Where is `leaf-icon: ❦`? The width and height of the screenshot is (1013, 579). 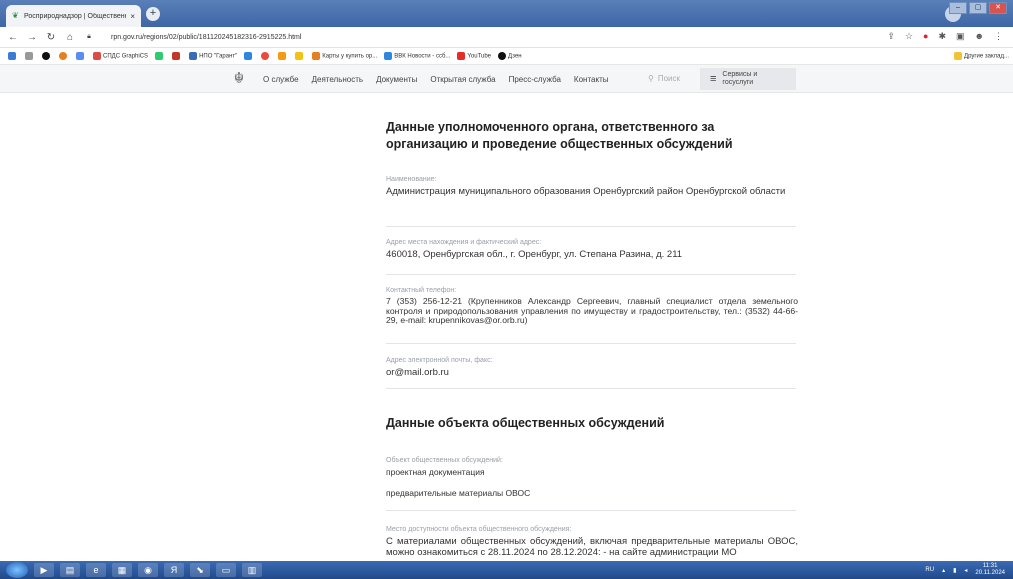 leaf-icon: ❦ is located at coordinates (15, 15).